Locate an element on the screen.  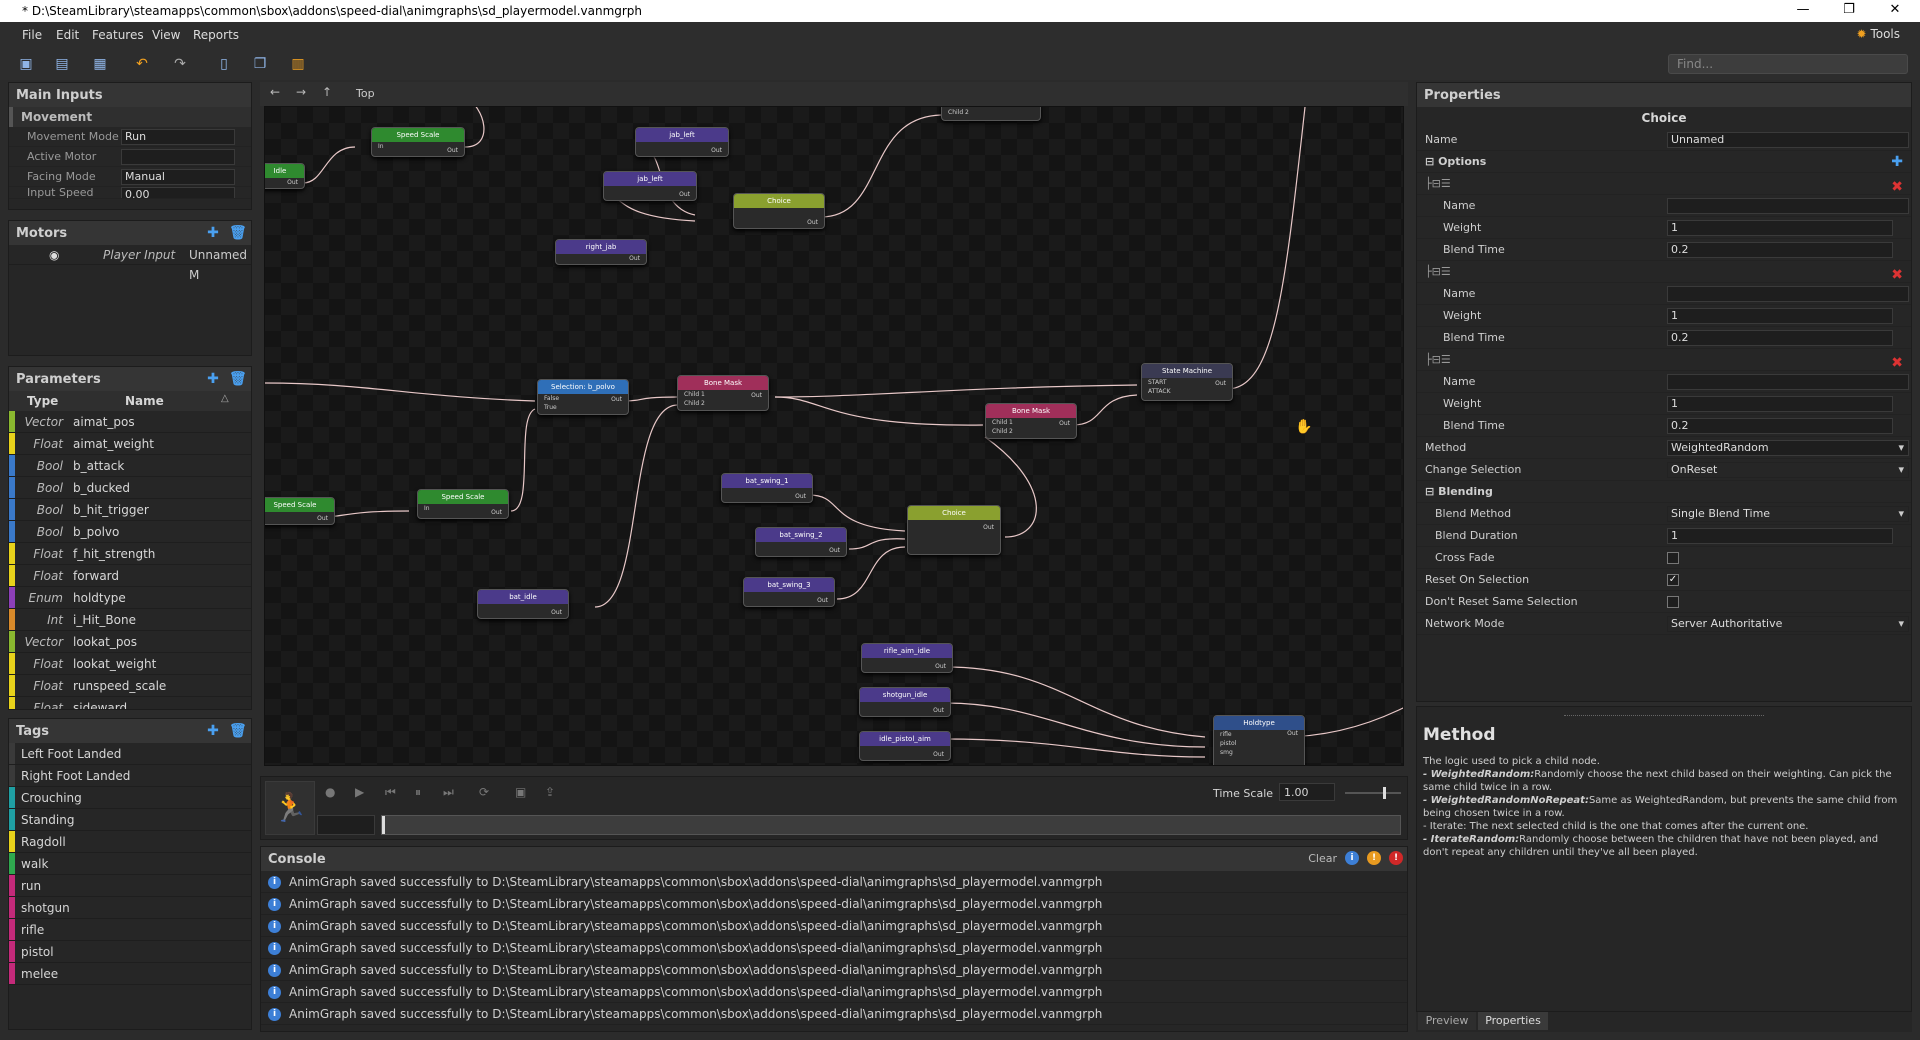
restore-button: ❐ is located at coordinates (1849, 11).